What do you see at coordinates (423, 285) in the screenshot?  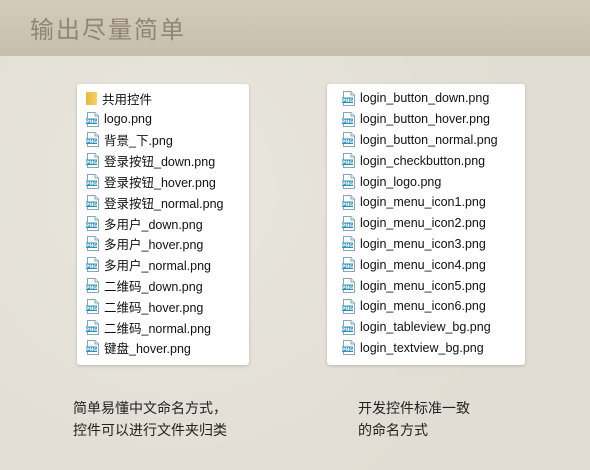 I see `file-name: login_menu_icon5.png` at bounding box center [423, 285].